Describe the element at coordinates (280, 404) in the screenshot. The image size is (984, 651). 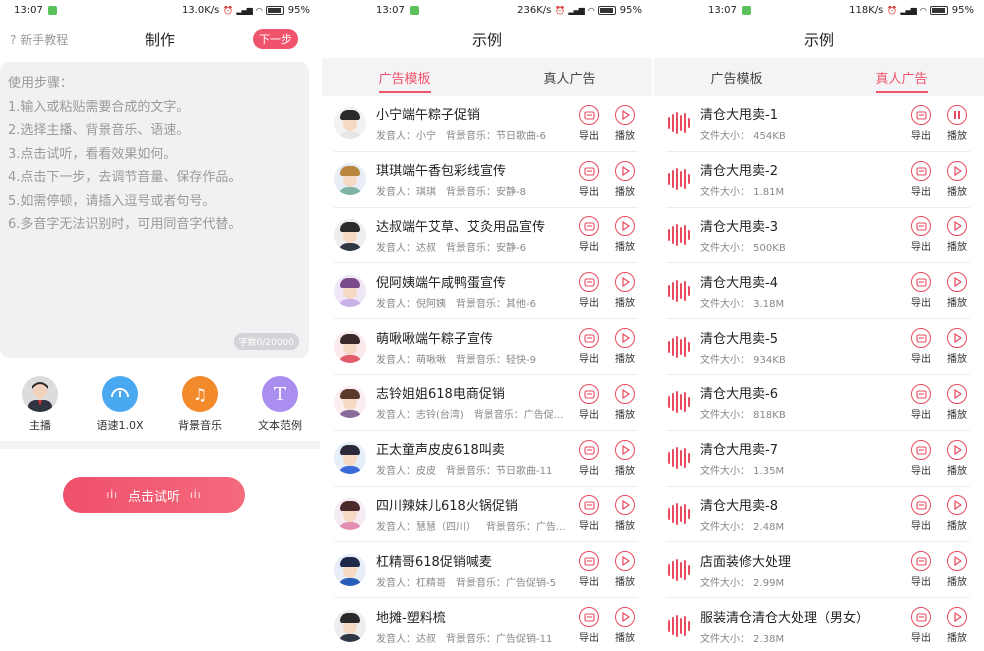
I see `text-sample-button: T 文本范例` at that location.